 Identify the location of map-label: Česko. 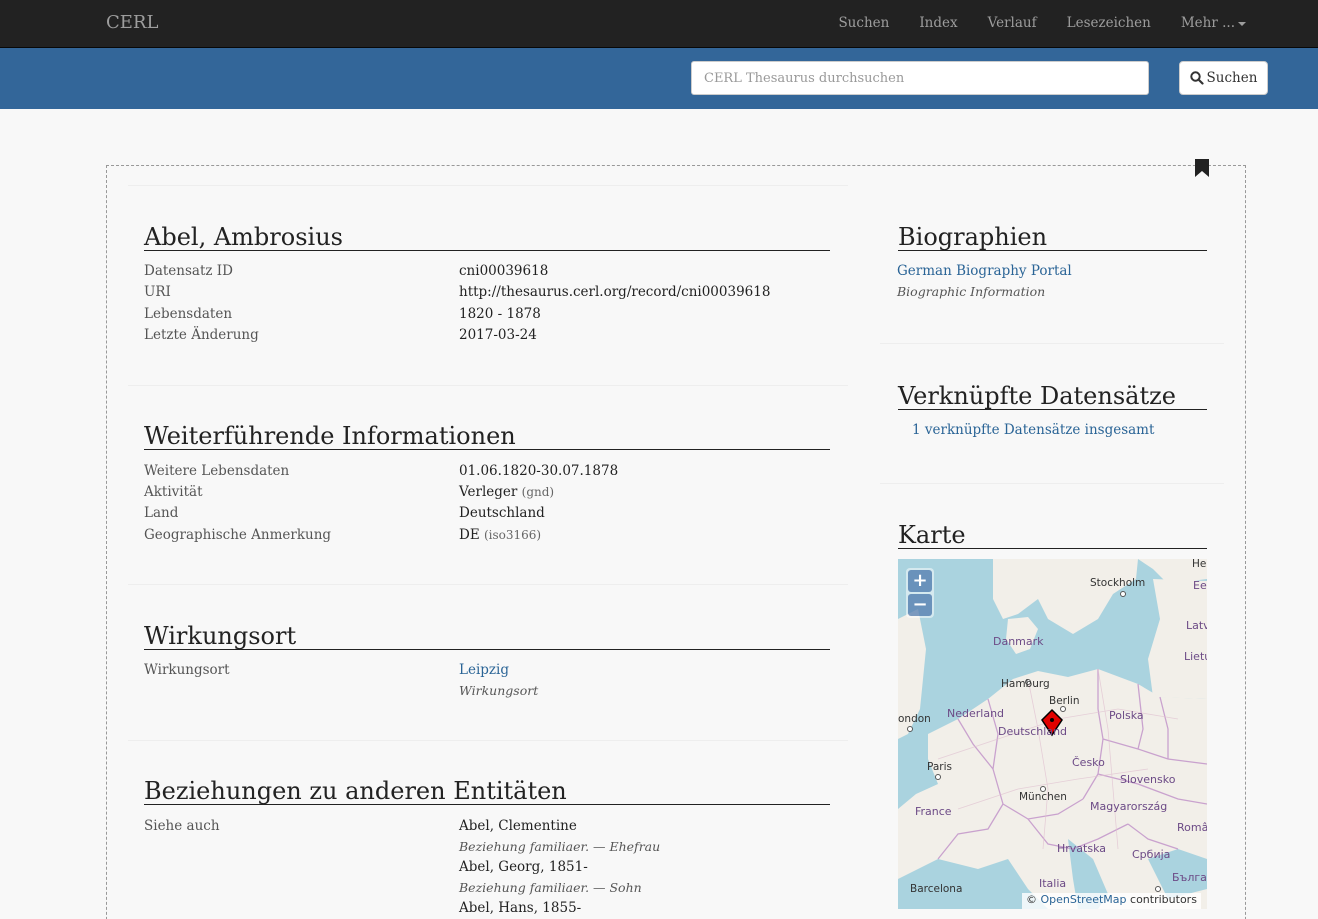
(1088, 762).